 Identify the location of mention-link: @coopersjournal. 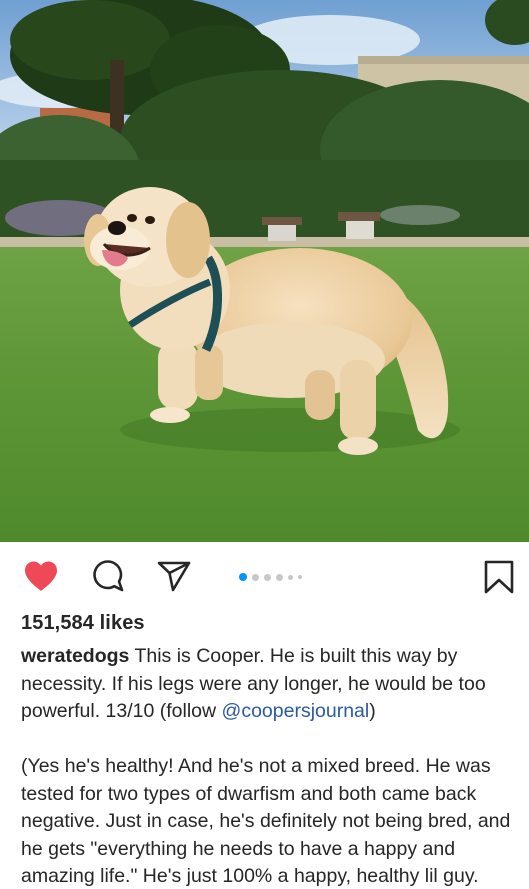
(296, 711).